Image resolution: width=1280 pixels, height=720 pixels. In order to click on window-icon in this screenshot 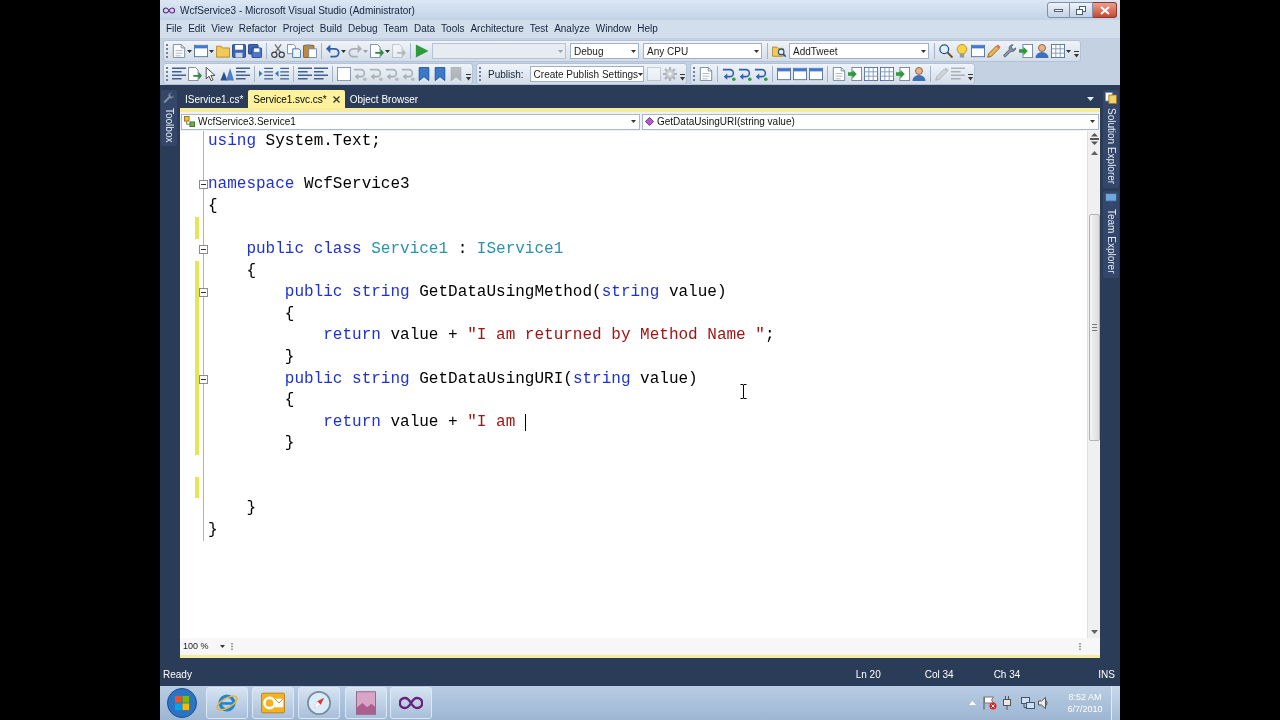, I will do `click(783, 74)`.